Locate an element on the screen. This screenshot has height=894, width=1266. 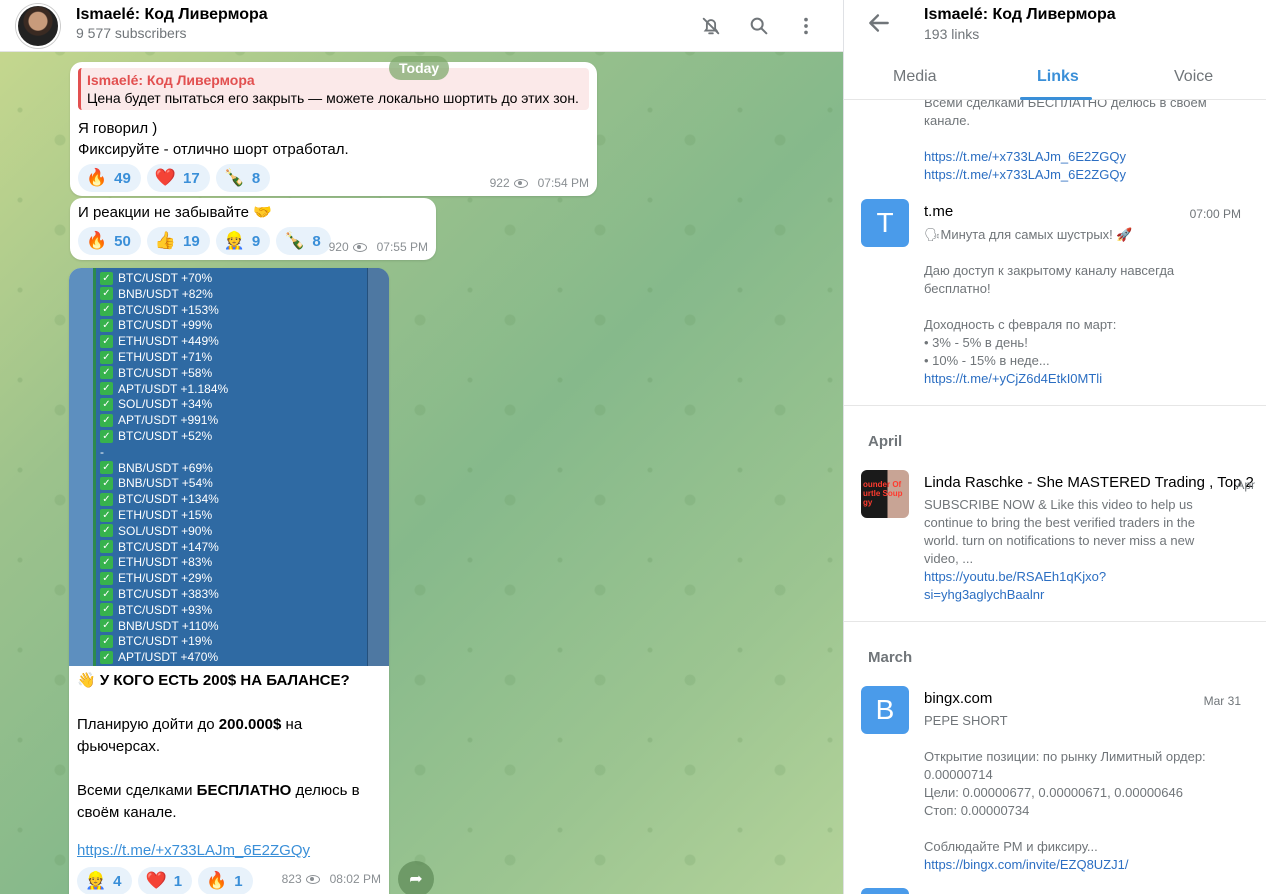
tab-links: Links is located at coordinates (1058, 77).